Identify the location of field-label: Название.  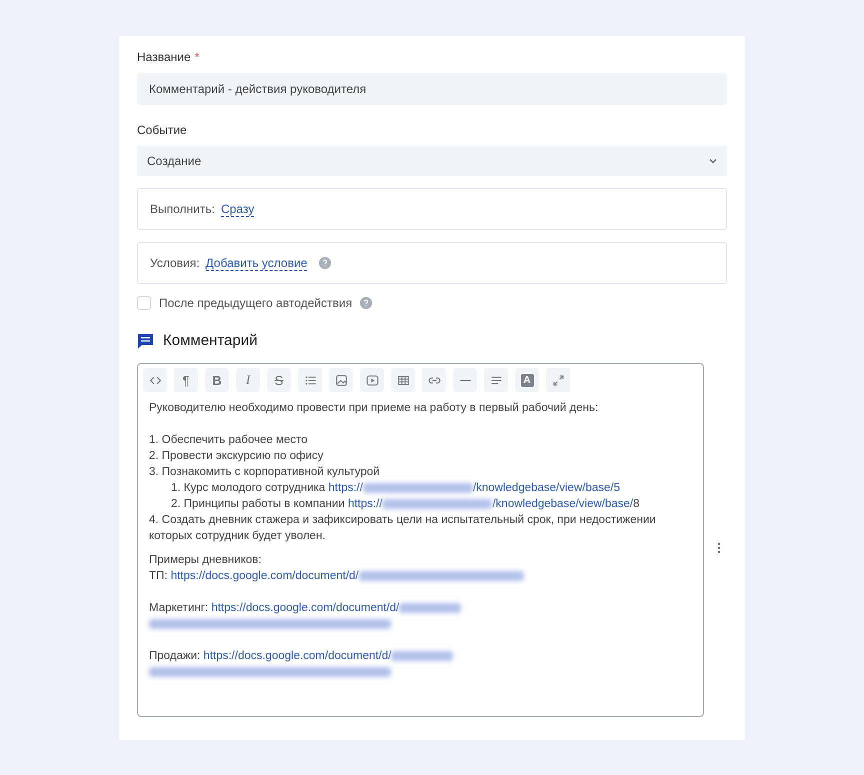
(164, 57).